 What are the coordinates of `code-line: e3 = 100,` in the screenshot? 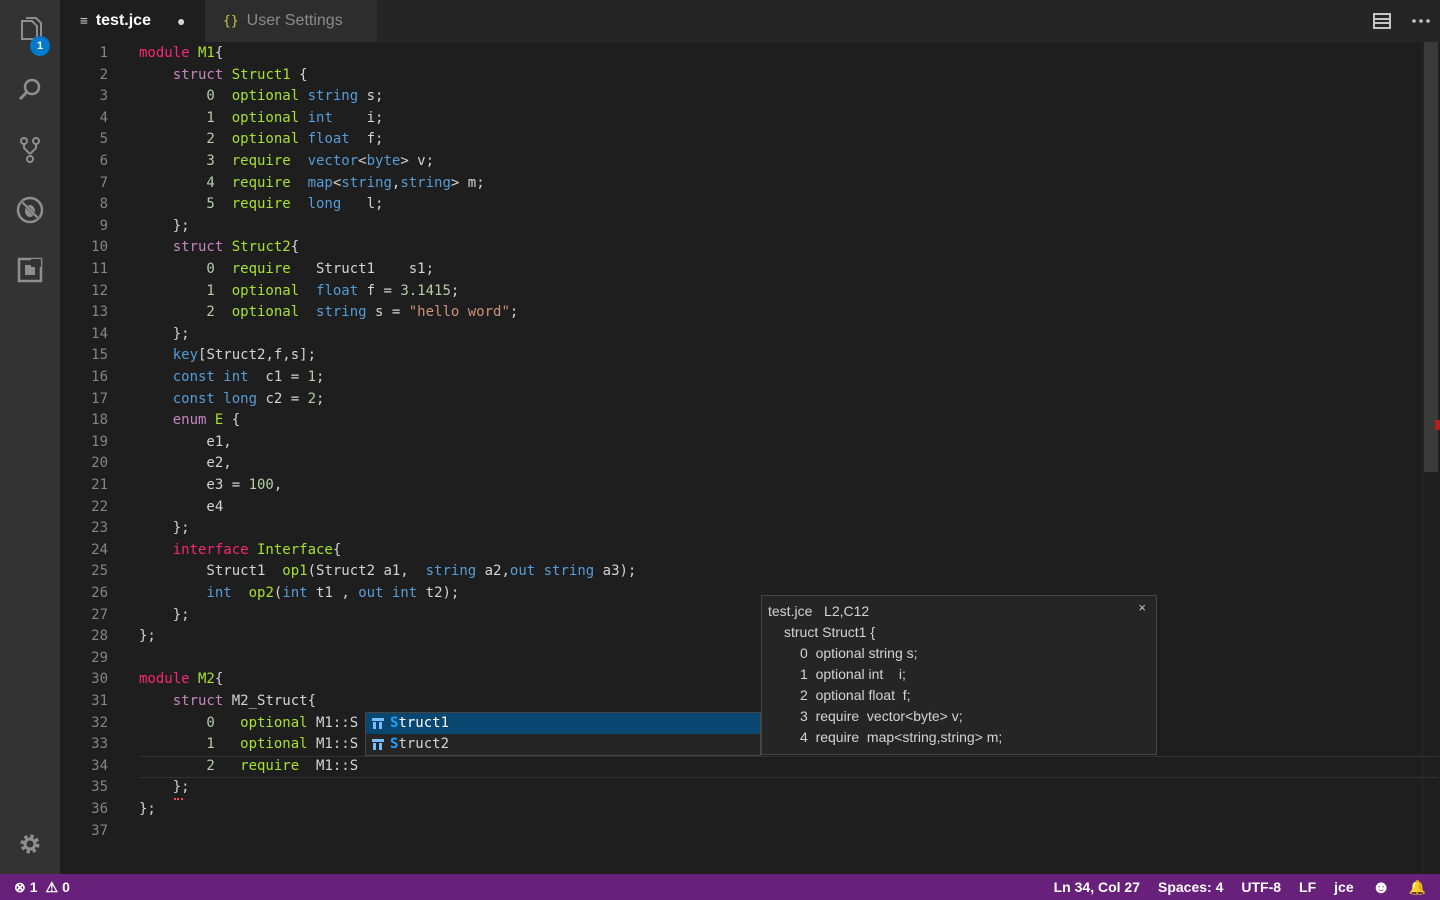 It's located at (211, 485).